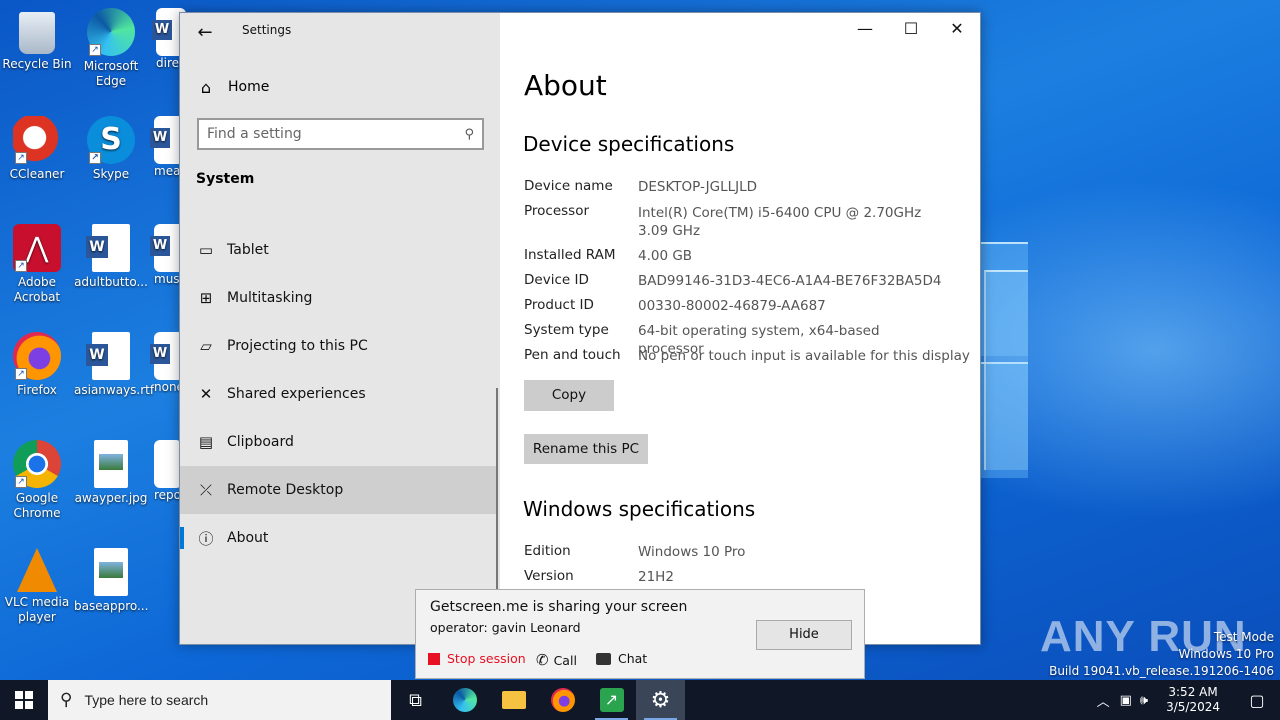 Image resolution: width=1280 pixels, height=720 pixels. I want to click on taskbar-edge, so click(464, 700).